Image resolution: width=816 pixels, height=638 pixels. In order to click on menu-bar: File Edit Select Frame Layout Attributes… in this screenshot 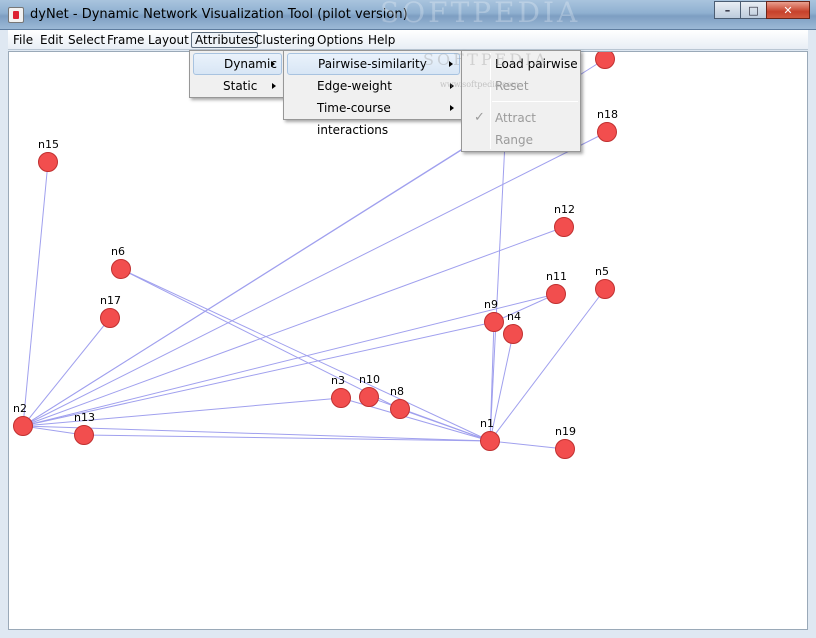, I will do `click(408, 40)`.